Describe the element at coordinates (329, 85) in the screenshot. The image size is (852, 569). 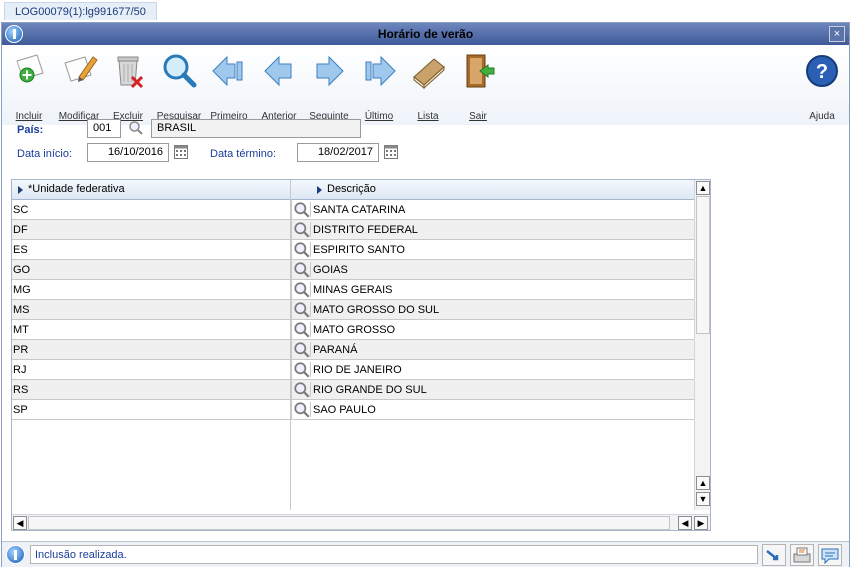
I see `seguinte-button: Seguinte` at that location.